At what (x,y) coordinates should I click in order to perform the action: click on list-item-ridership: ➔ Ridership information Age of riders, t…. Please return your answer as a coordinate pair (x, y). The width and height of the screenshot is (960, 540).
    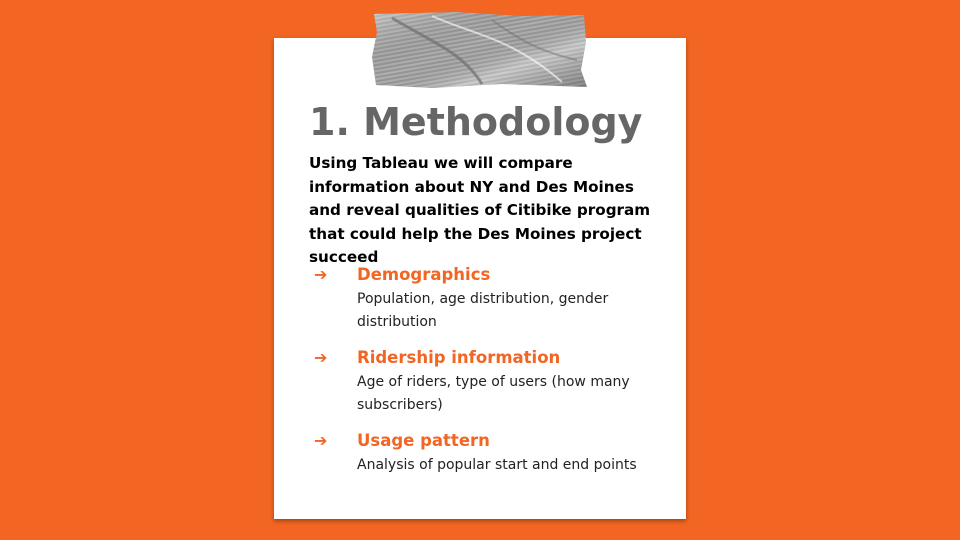
    Looking at the image, I should click on (489, 381).